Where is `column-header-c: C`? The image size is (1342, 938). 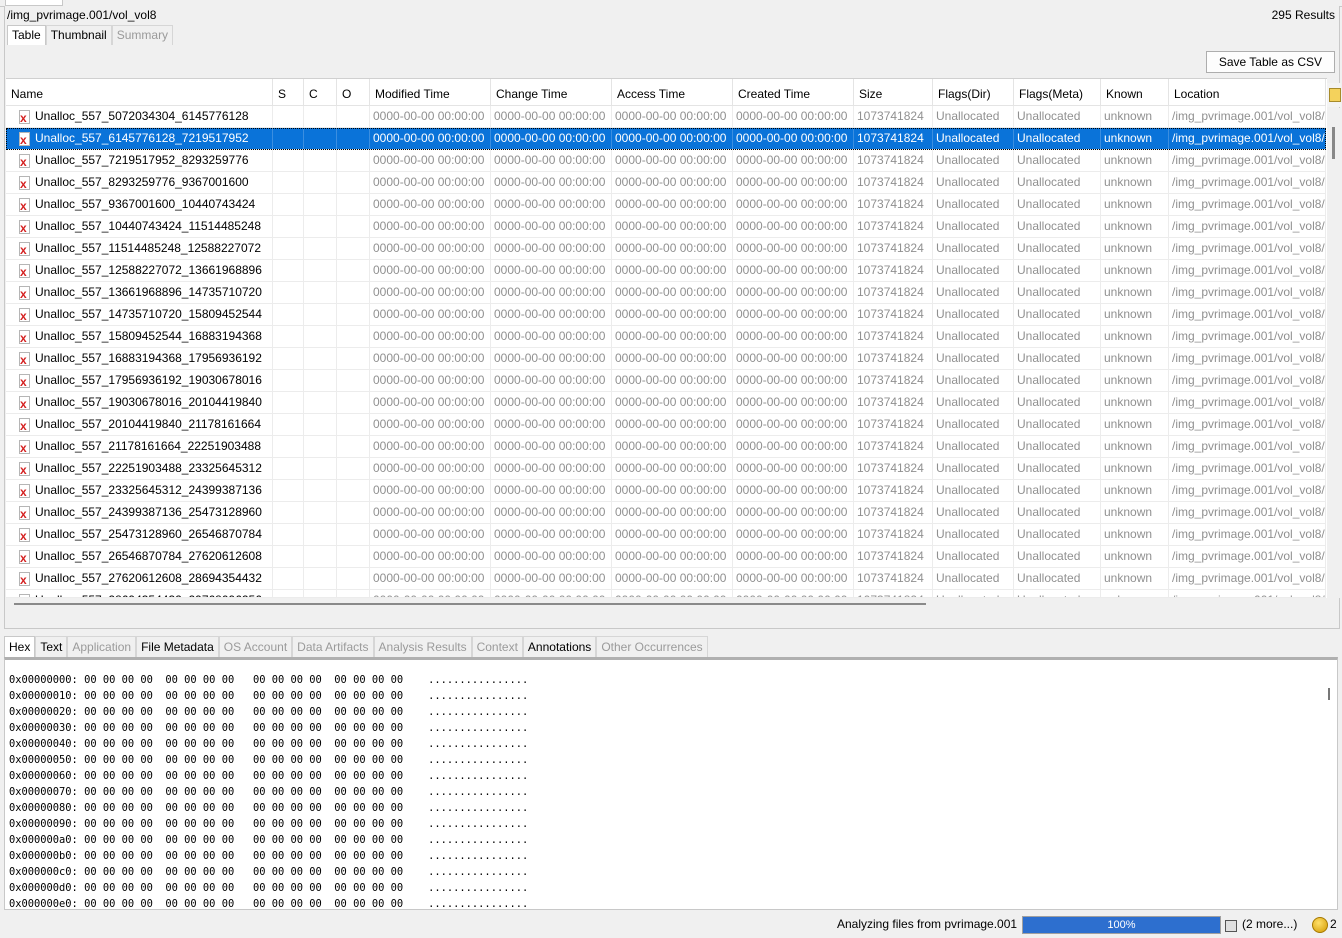 column-header-c: C is located at coordinates (320, 92).